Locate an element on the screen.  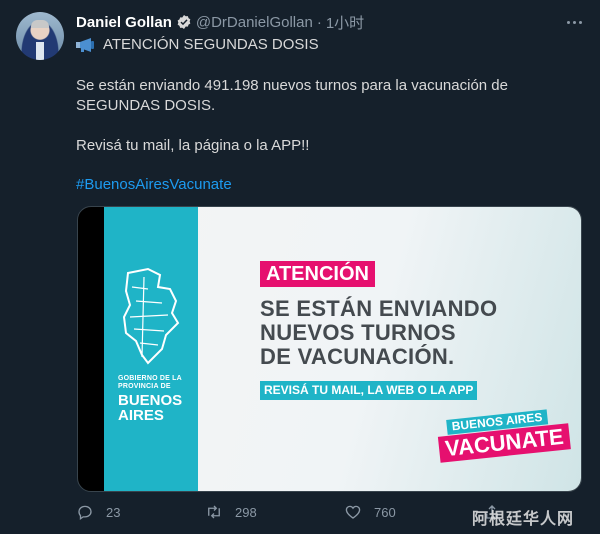
tweet-line-3: Revisá tu mail, la página o la APP!! is located at coordinates (193, 145).